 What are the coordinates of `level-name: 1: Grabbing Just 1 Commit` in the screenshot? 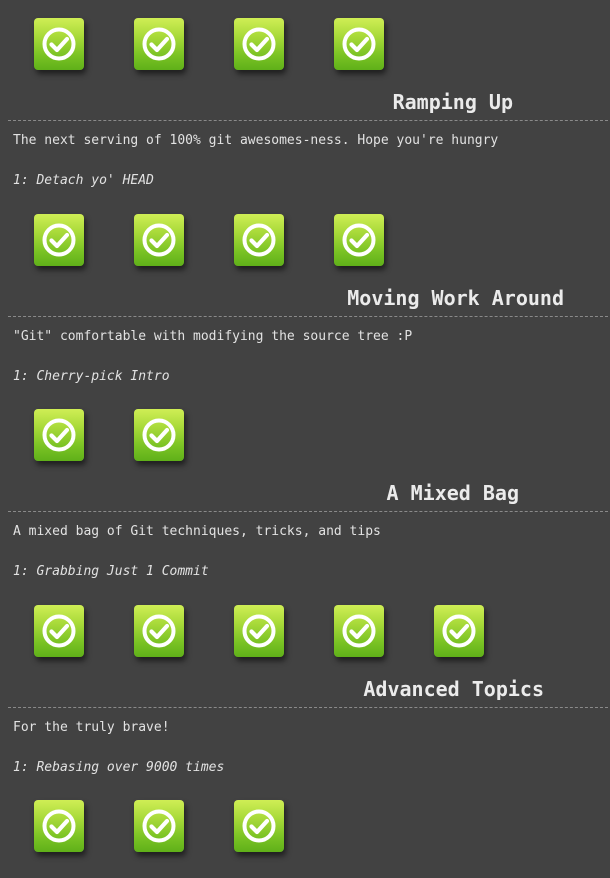 It's located at (111, 571).